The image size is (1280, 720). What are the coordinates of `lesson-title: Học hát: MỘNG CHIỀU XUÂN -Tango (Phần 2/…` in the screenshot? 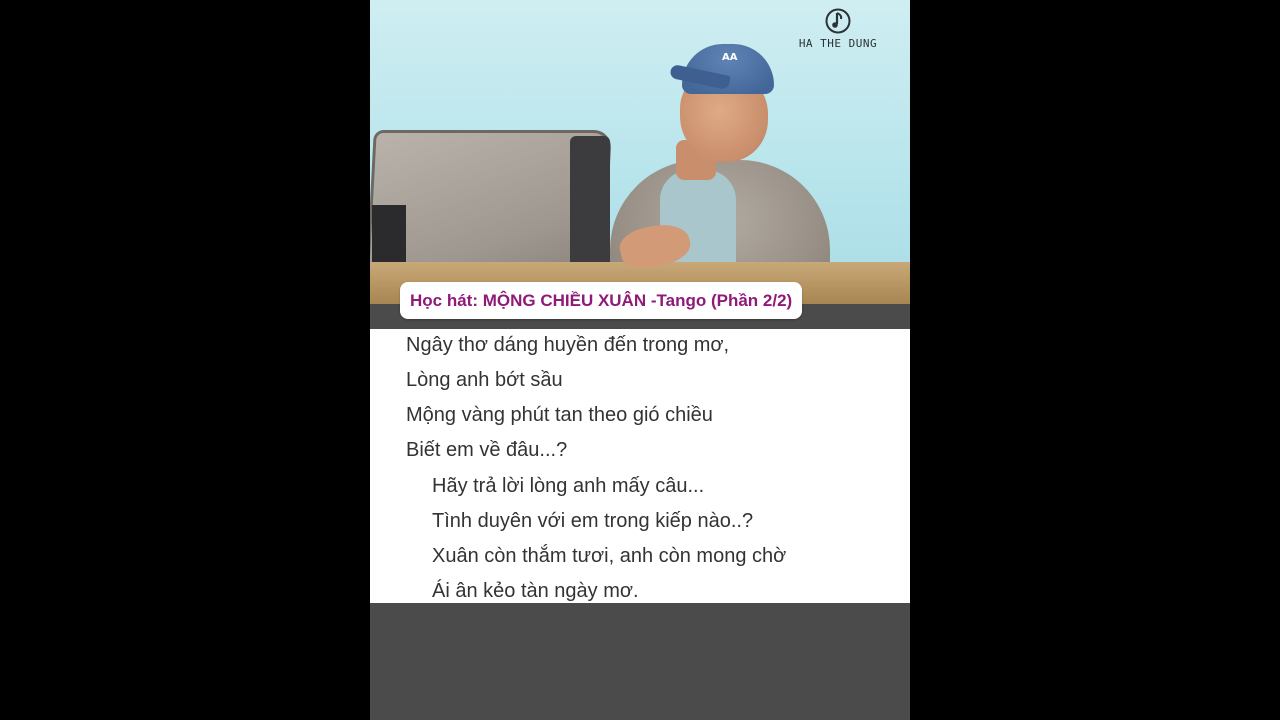 It's located at (601, 300).